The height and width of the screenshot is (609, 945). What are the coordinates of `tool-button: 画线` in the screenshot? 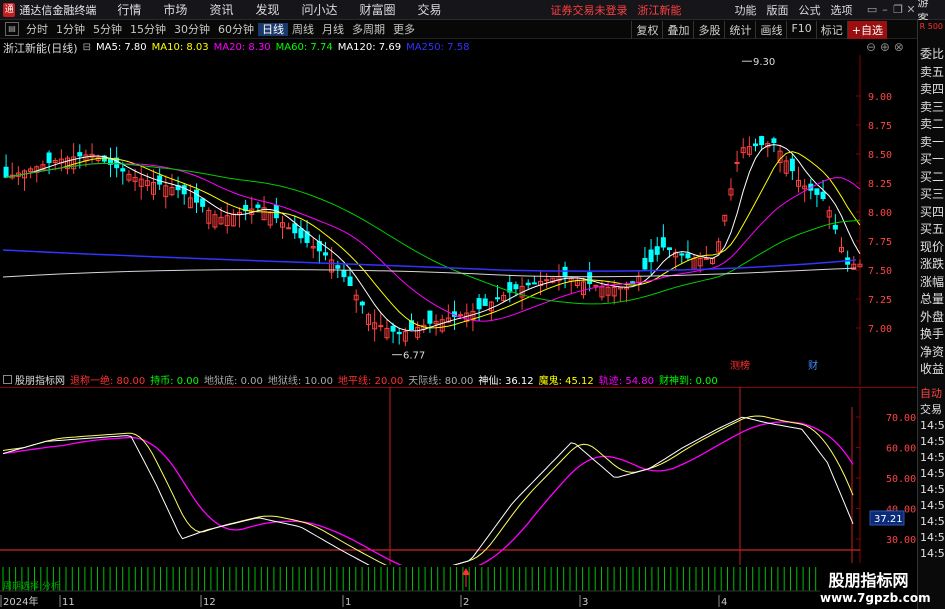 It's located at (770, 30).